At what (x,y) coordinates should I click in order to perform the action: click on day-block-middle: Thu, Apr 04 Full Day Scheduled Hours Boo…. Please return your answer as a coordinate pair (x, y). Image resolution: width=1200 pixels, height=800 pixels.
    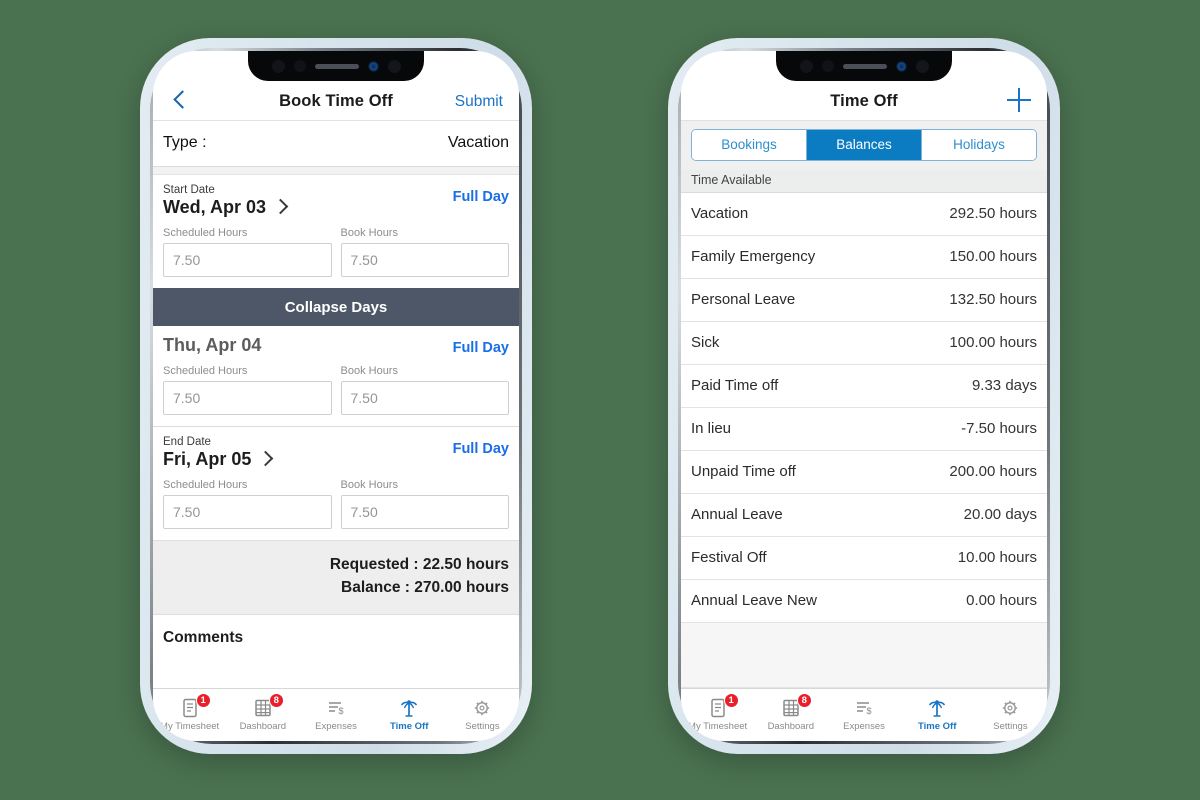
    Looking at the image, I should click on (336, 376).